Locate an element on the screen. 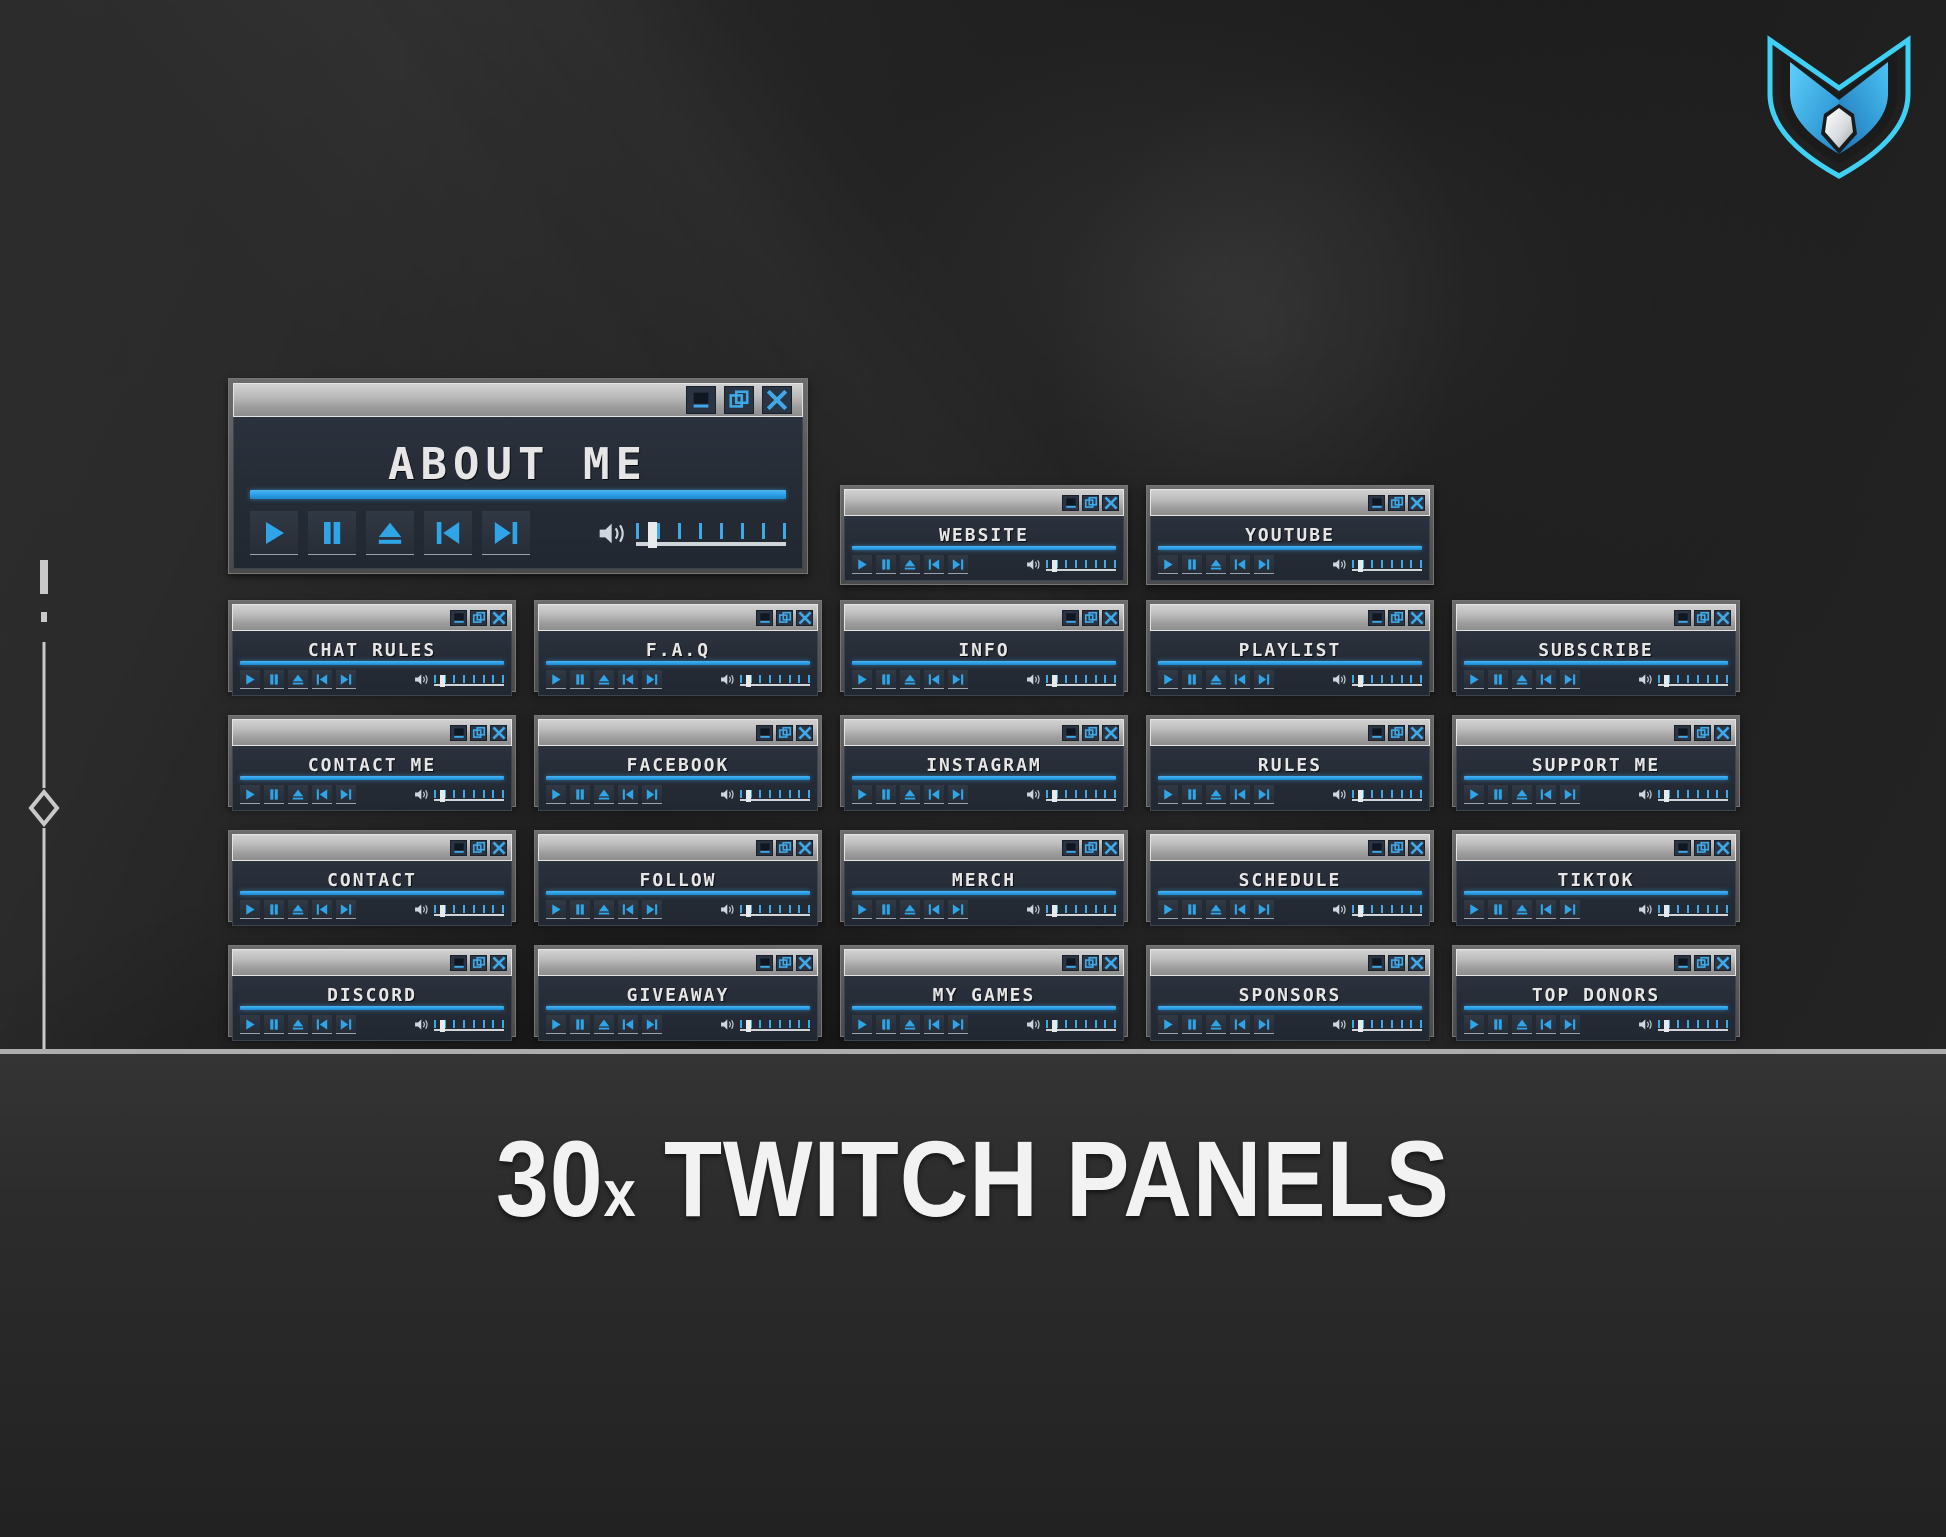 This screenshot has width=1946, height=1537. panel-support-me: SUPPORT ME is located at coordinates (1596, 763).